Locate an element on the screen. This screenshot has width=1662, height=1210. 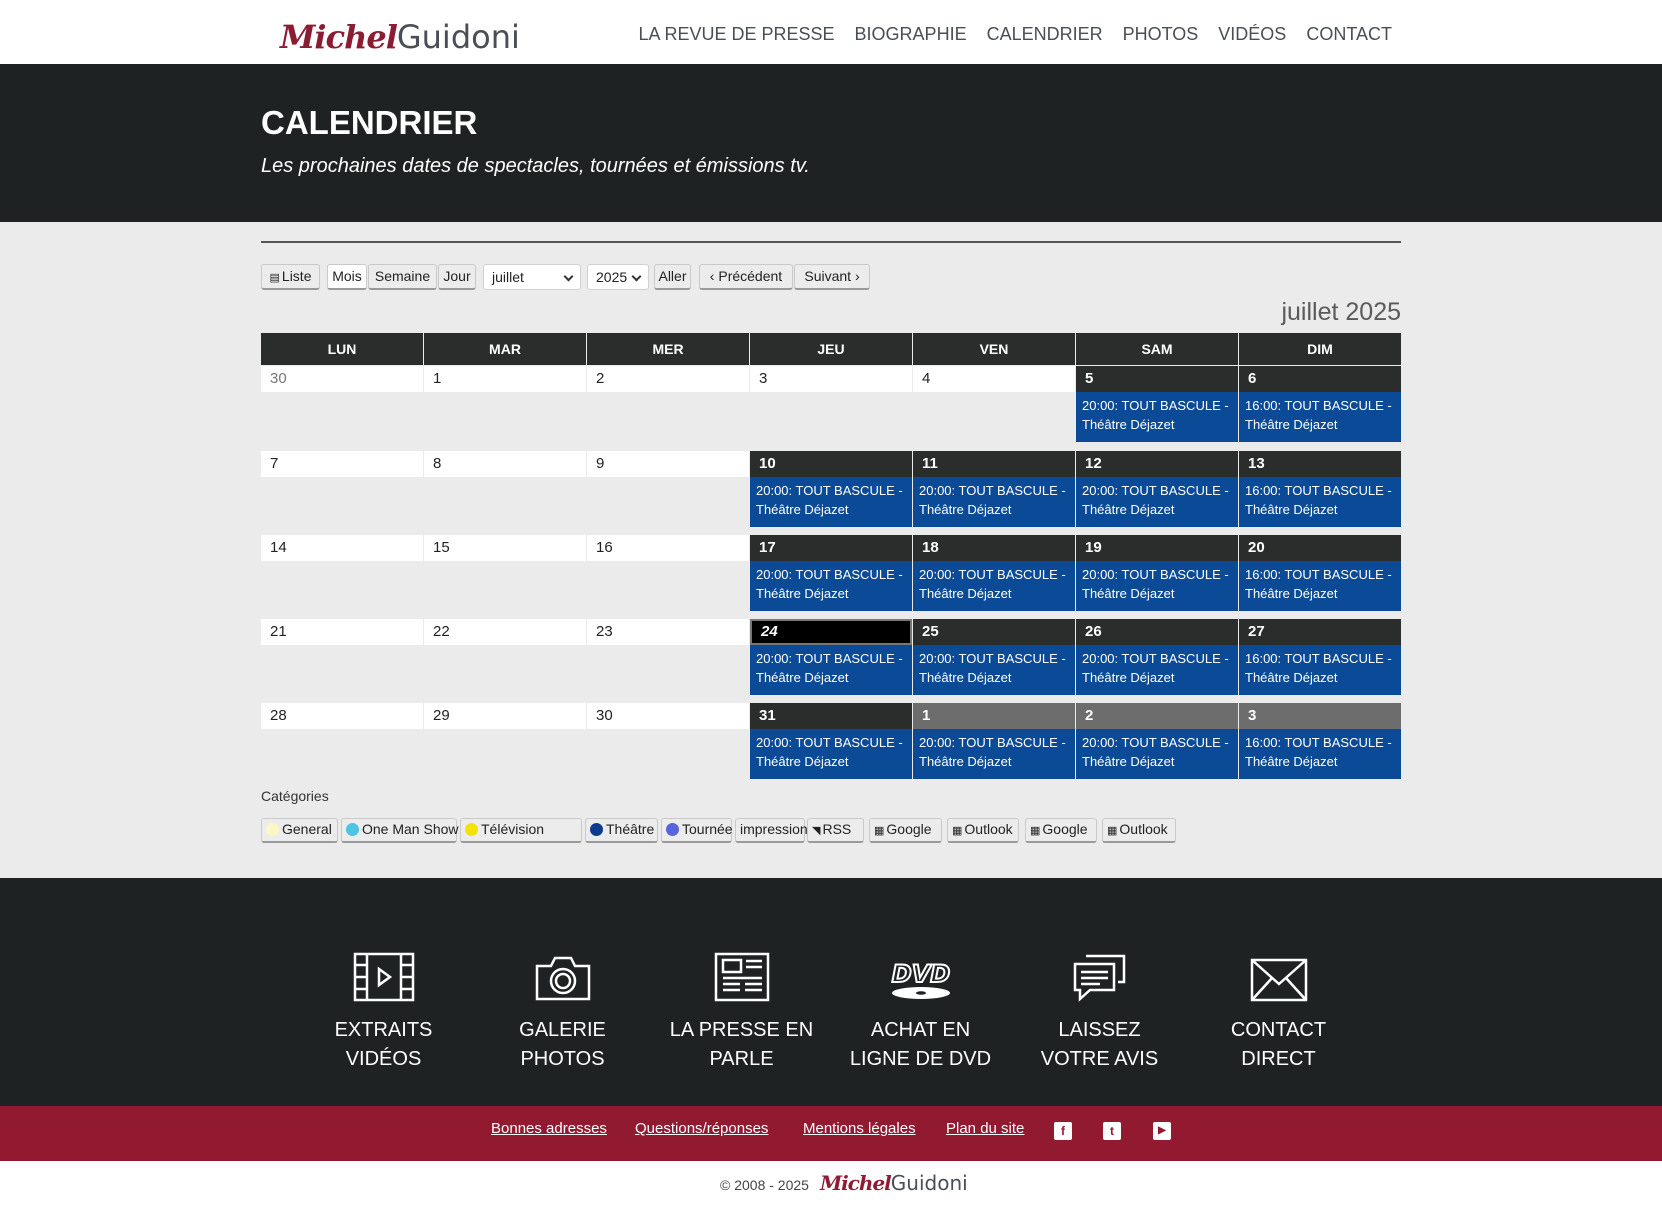
footer-link-videos: EXTRAITS VIDÉOS is located at coordinates (383, 1007).